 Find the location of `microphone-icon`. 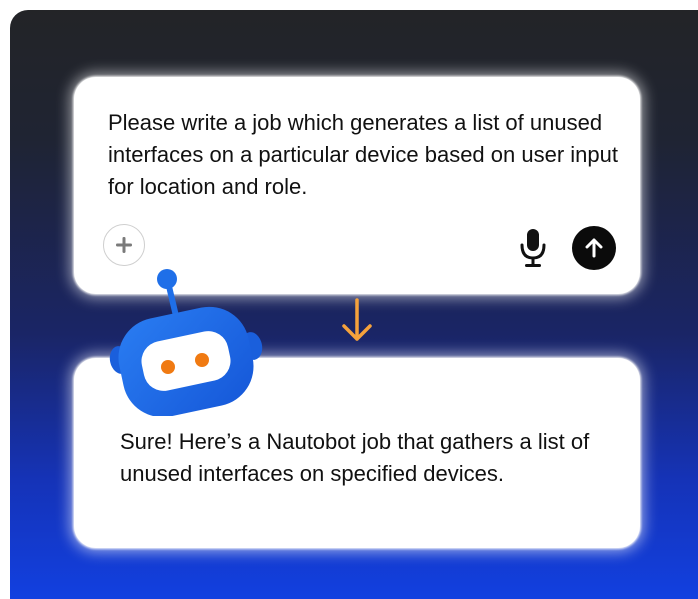

microphone-icon is located at coordinates (533, 248).